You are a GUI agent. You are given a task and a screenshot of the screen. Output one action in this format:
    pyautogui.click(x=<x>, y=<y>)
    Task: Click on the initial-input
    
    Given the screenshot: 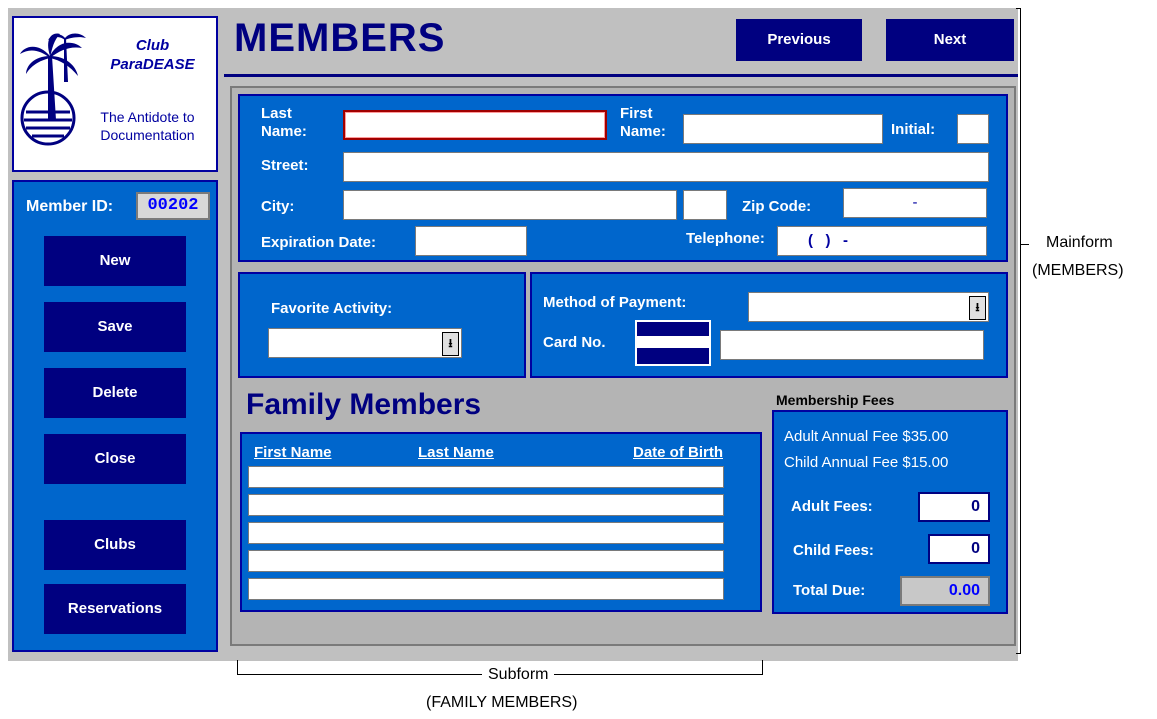 What is the action you would take?
    pyautogui.click(x=973, y=129)
    